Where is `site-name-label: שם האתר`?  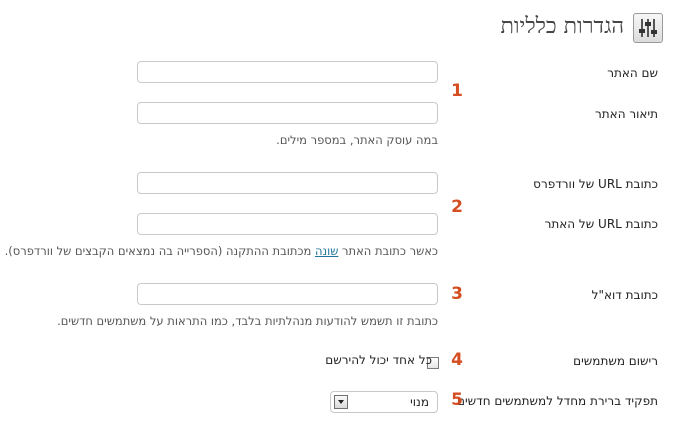 site-name-label: שם האתר is located at coordinates (632, 73).